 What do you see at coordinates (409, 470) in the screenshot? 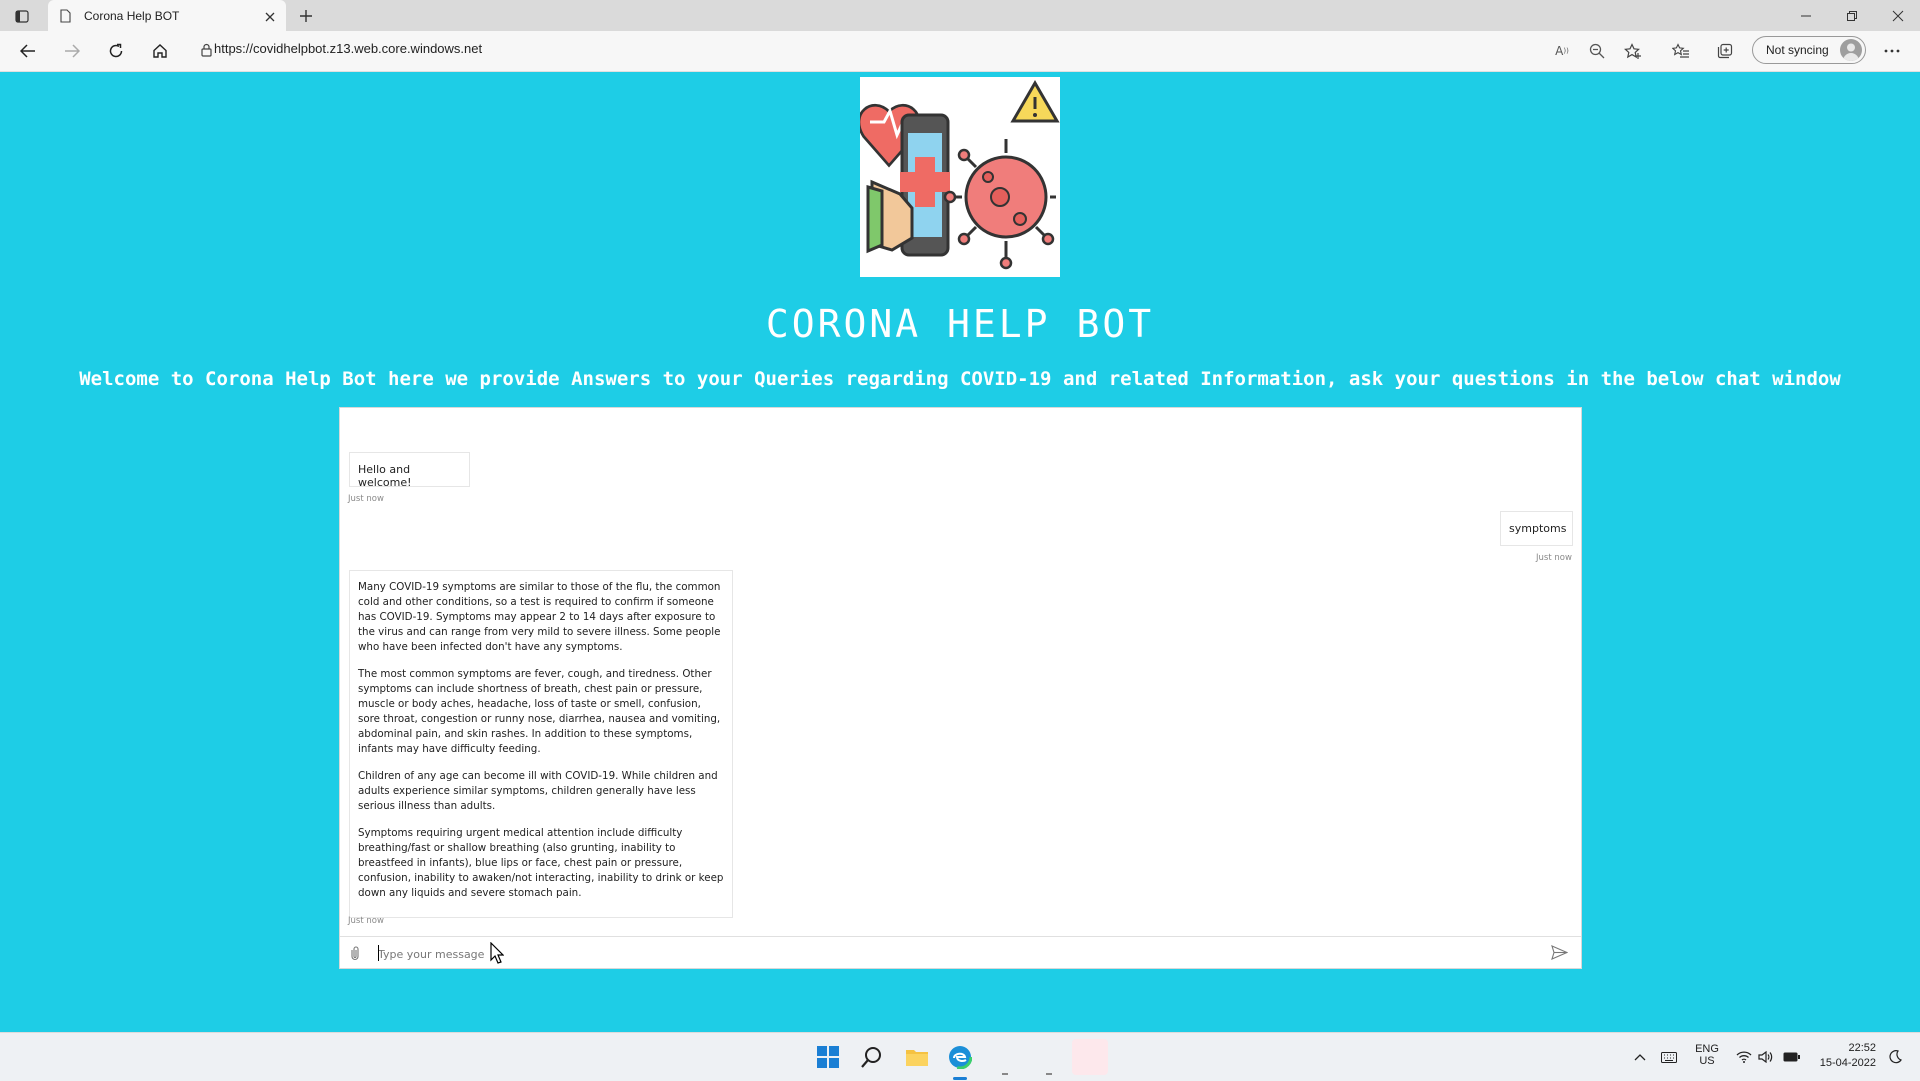
I see `bot-message: Hello and welcome!` at bounding box center [409, 470].